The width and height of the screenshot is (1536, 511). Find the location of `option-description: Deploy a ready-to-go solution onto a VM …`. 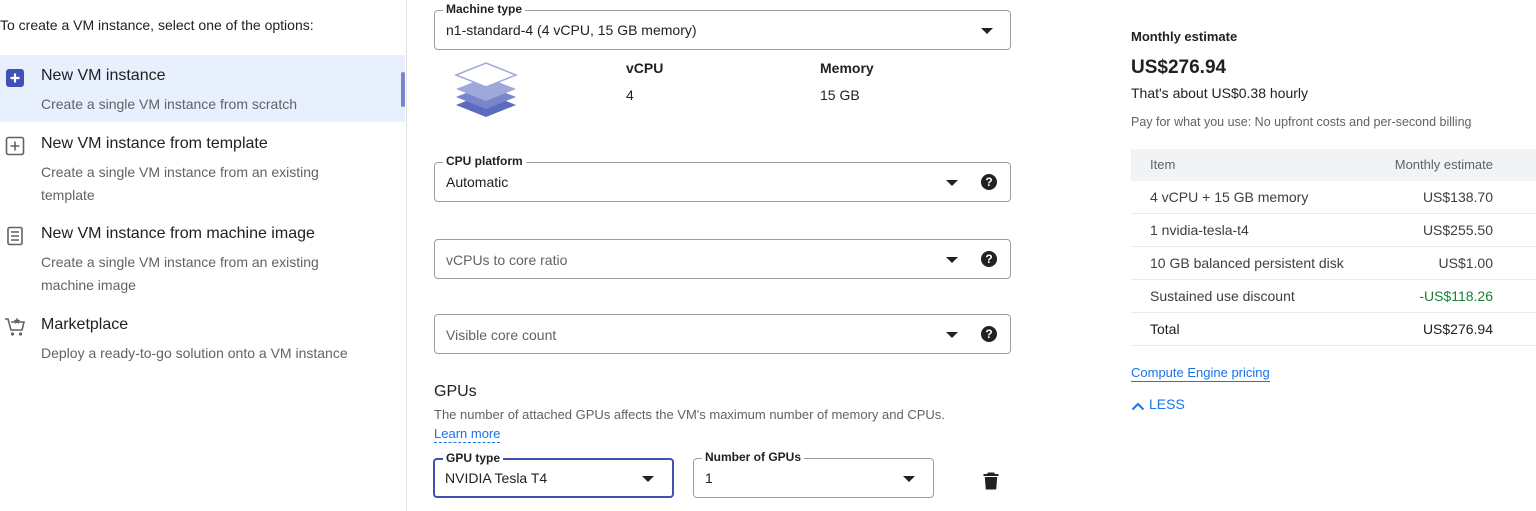

option-description: Deploy a ready-to-go solution onto a VM … is located at coordinates (194, 353).